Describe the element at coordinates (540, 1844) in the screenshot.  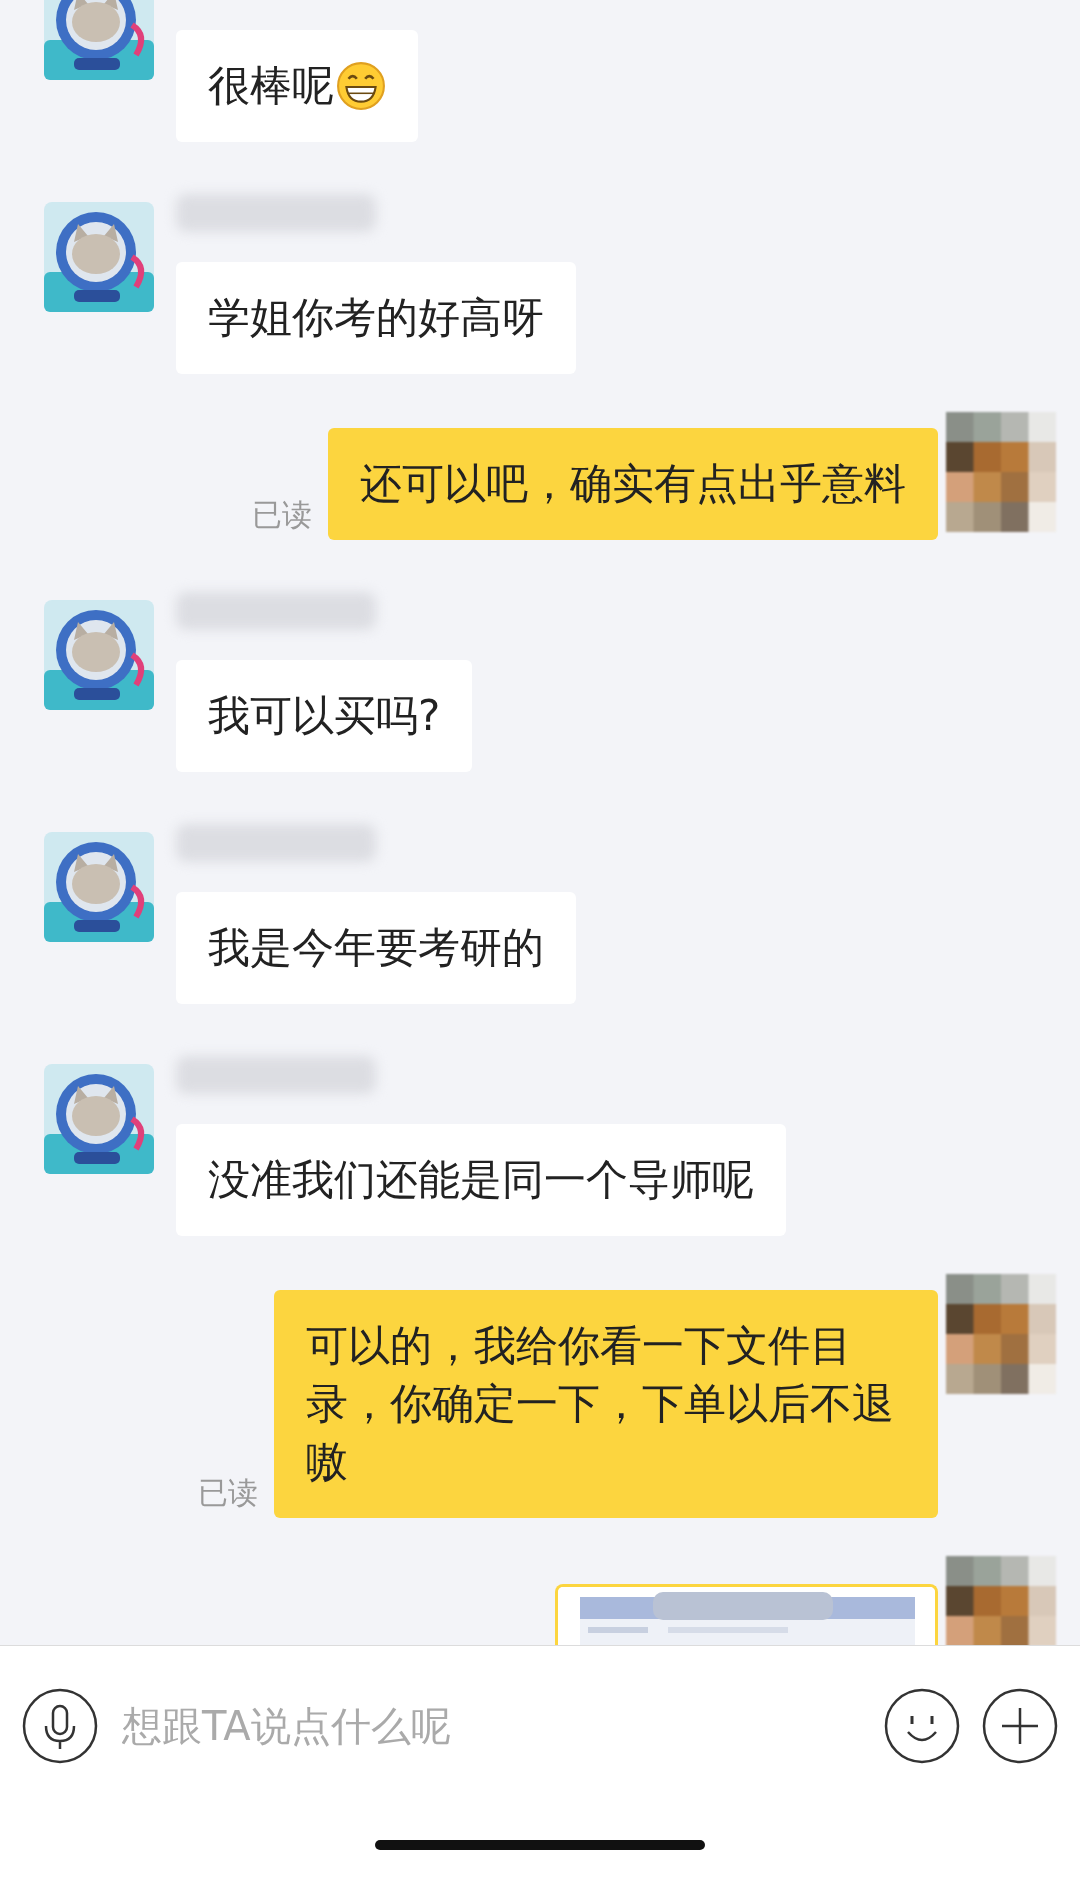
I see `home-indicator` at that location.